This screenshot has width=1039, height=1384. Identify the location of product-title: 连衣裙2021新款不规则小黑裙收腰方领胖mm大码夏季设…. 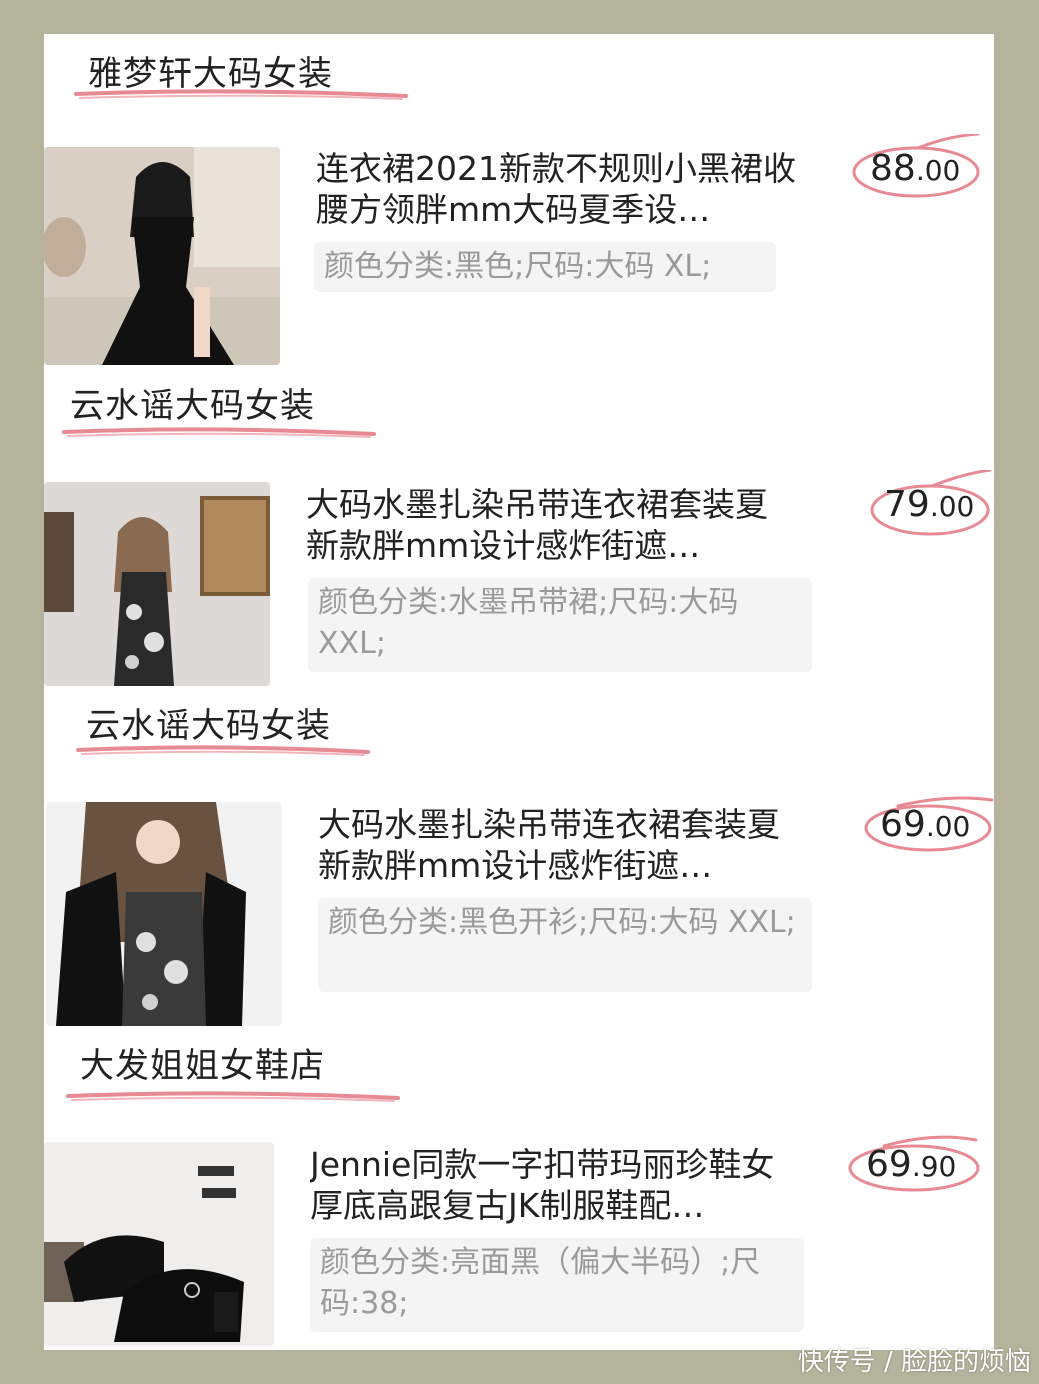
(561, 189).